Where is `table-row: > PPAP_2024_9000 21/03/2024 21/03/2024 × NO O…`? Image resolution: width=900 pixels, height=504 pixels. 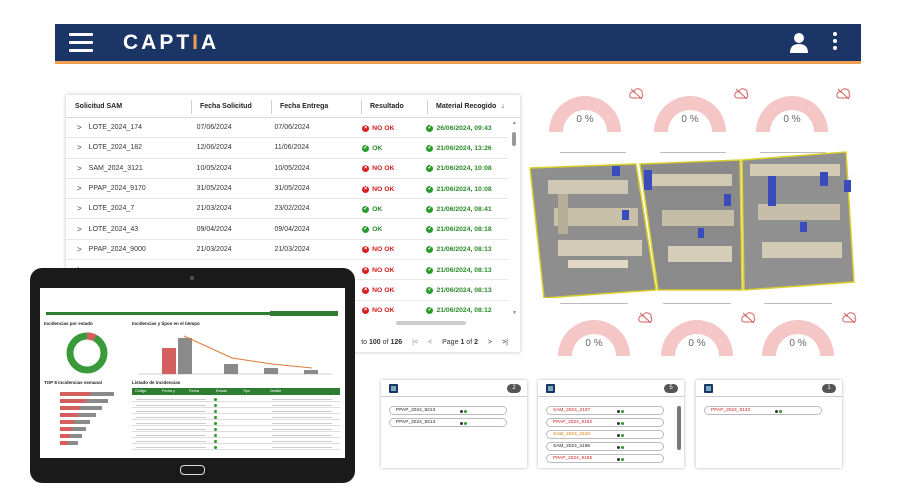
table-row: > PPAP_2024_9000 21/03/2024 21/03/2024 × NO O… is located at coordinates (287, 250).